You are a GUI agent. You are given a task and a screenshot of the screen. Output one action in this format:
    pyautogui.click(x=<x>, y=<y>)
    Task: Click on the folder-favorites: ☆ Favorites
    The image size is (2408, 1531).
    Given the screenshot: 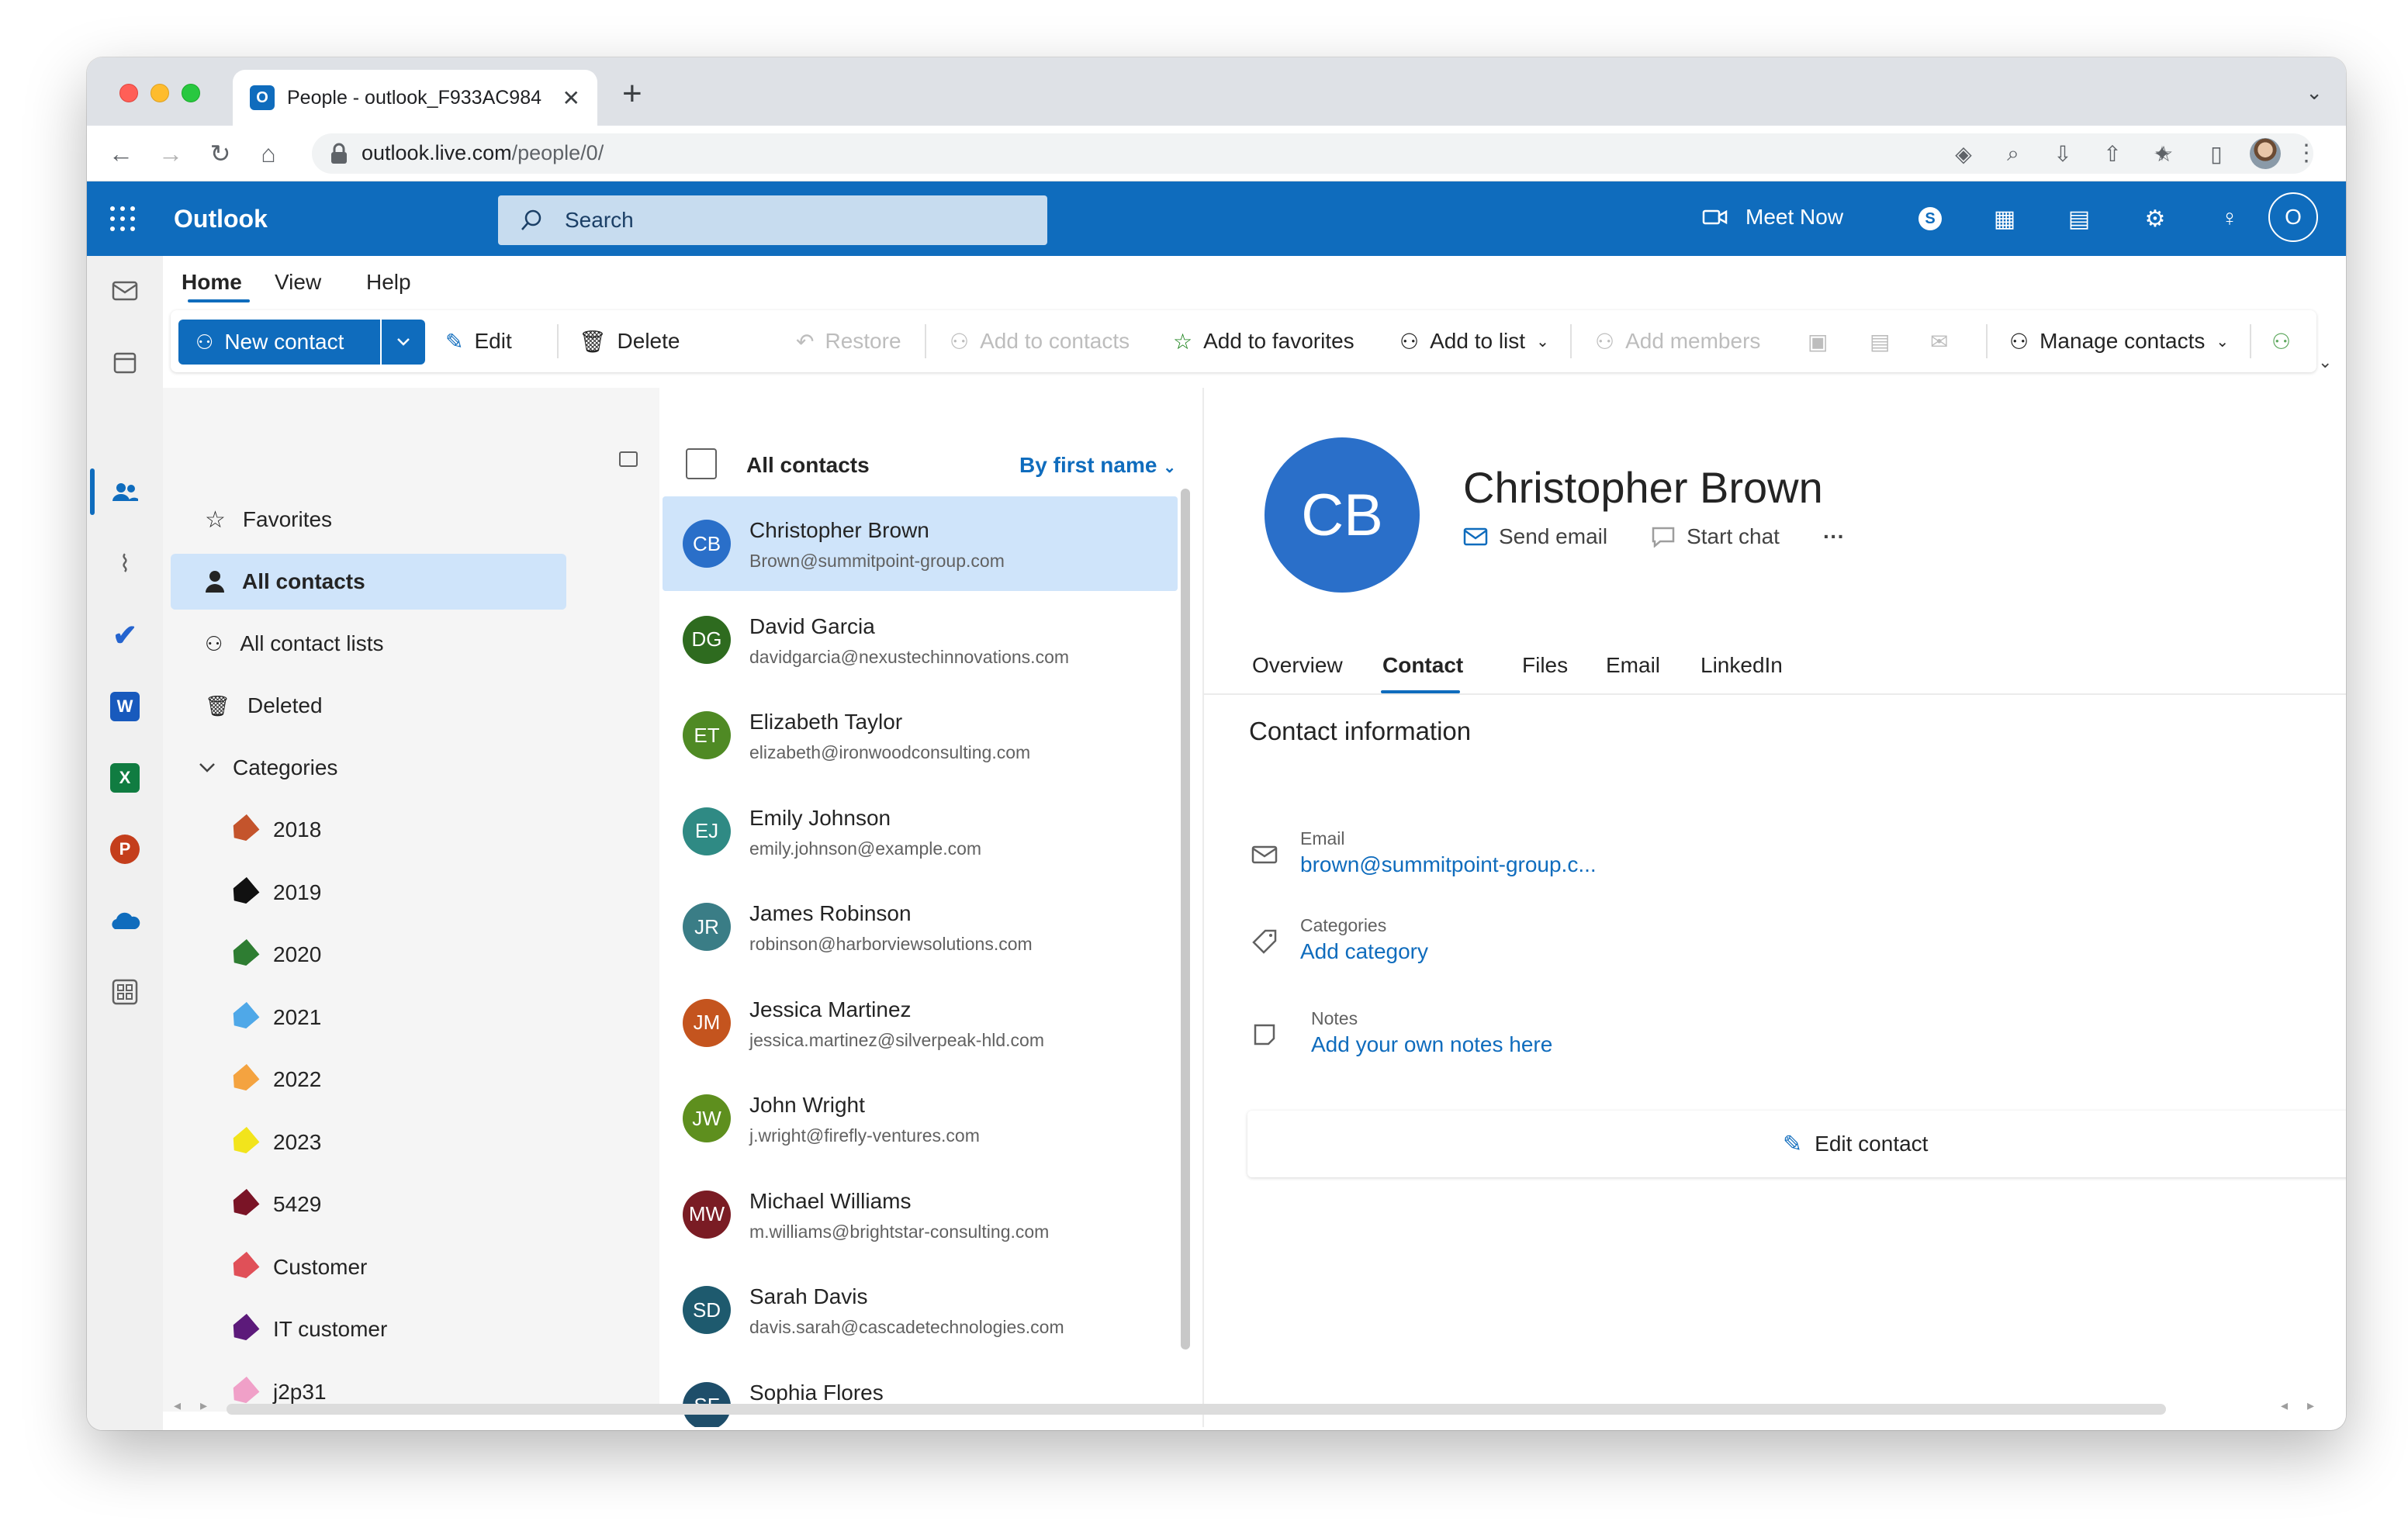 What is the action you would take?
    pyautogui.click(x=368, y=520)
    